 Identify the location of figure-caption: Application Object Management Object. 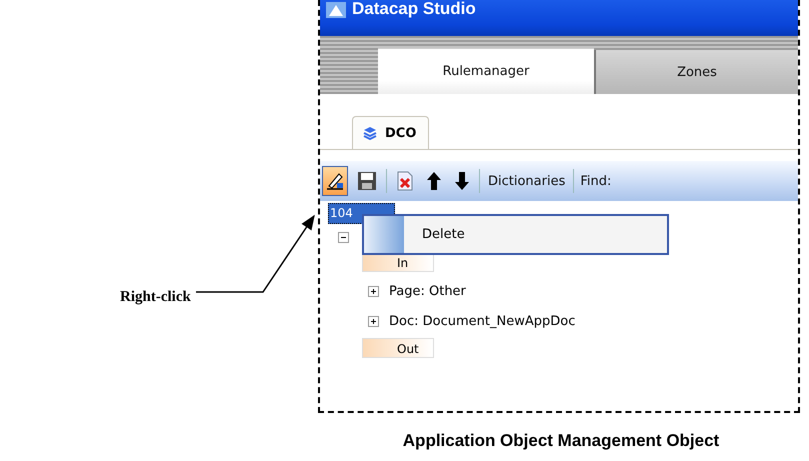
(561, 441).